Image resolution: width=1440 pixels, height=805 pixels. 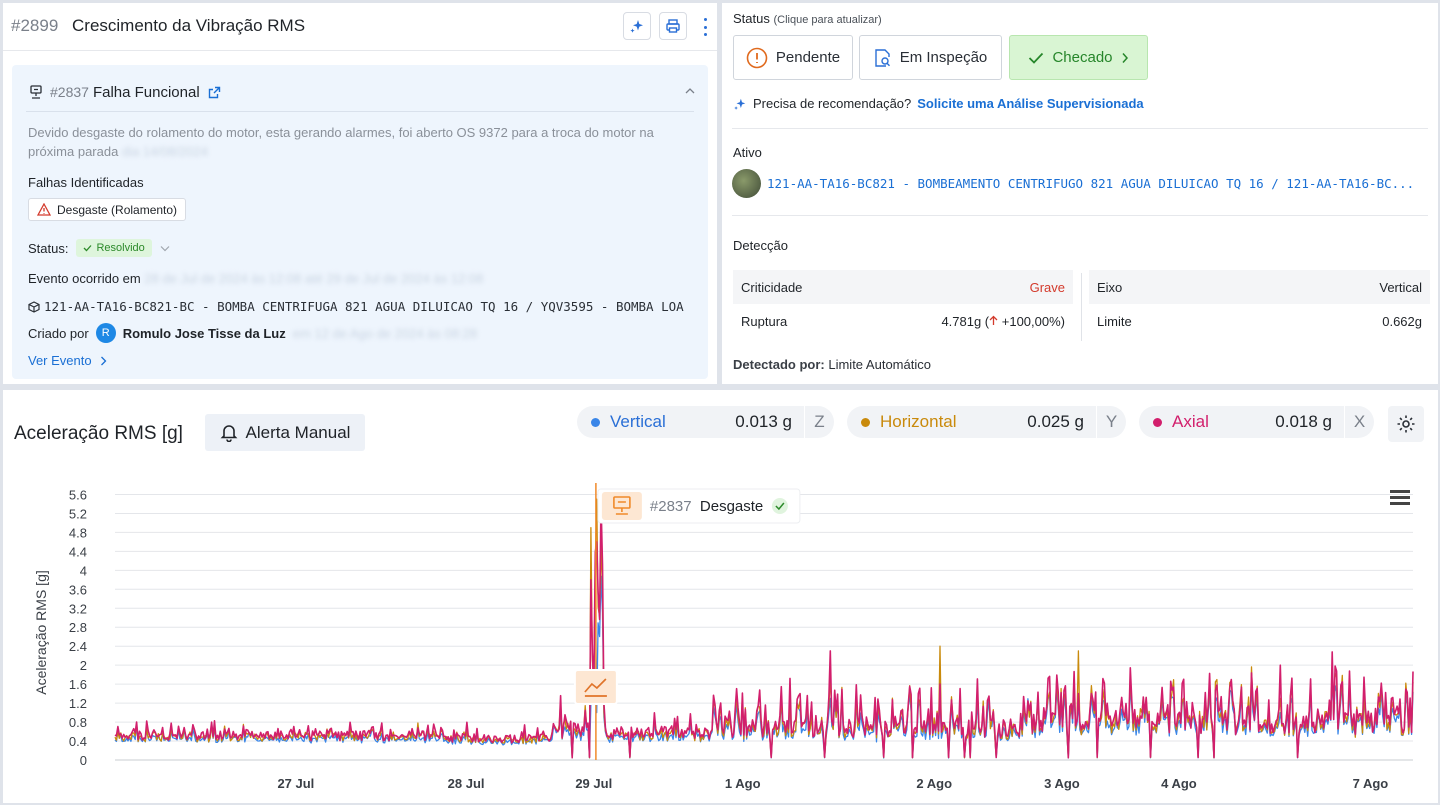 What do you see at coordinates (1259, 287) in the screenshot?
I see `axis-row: Eixo Vertical` at bounding box center [1259, 287].